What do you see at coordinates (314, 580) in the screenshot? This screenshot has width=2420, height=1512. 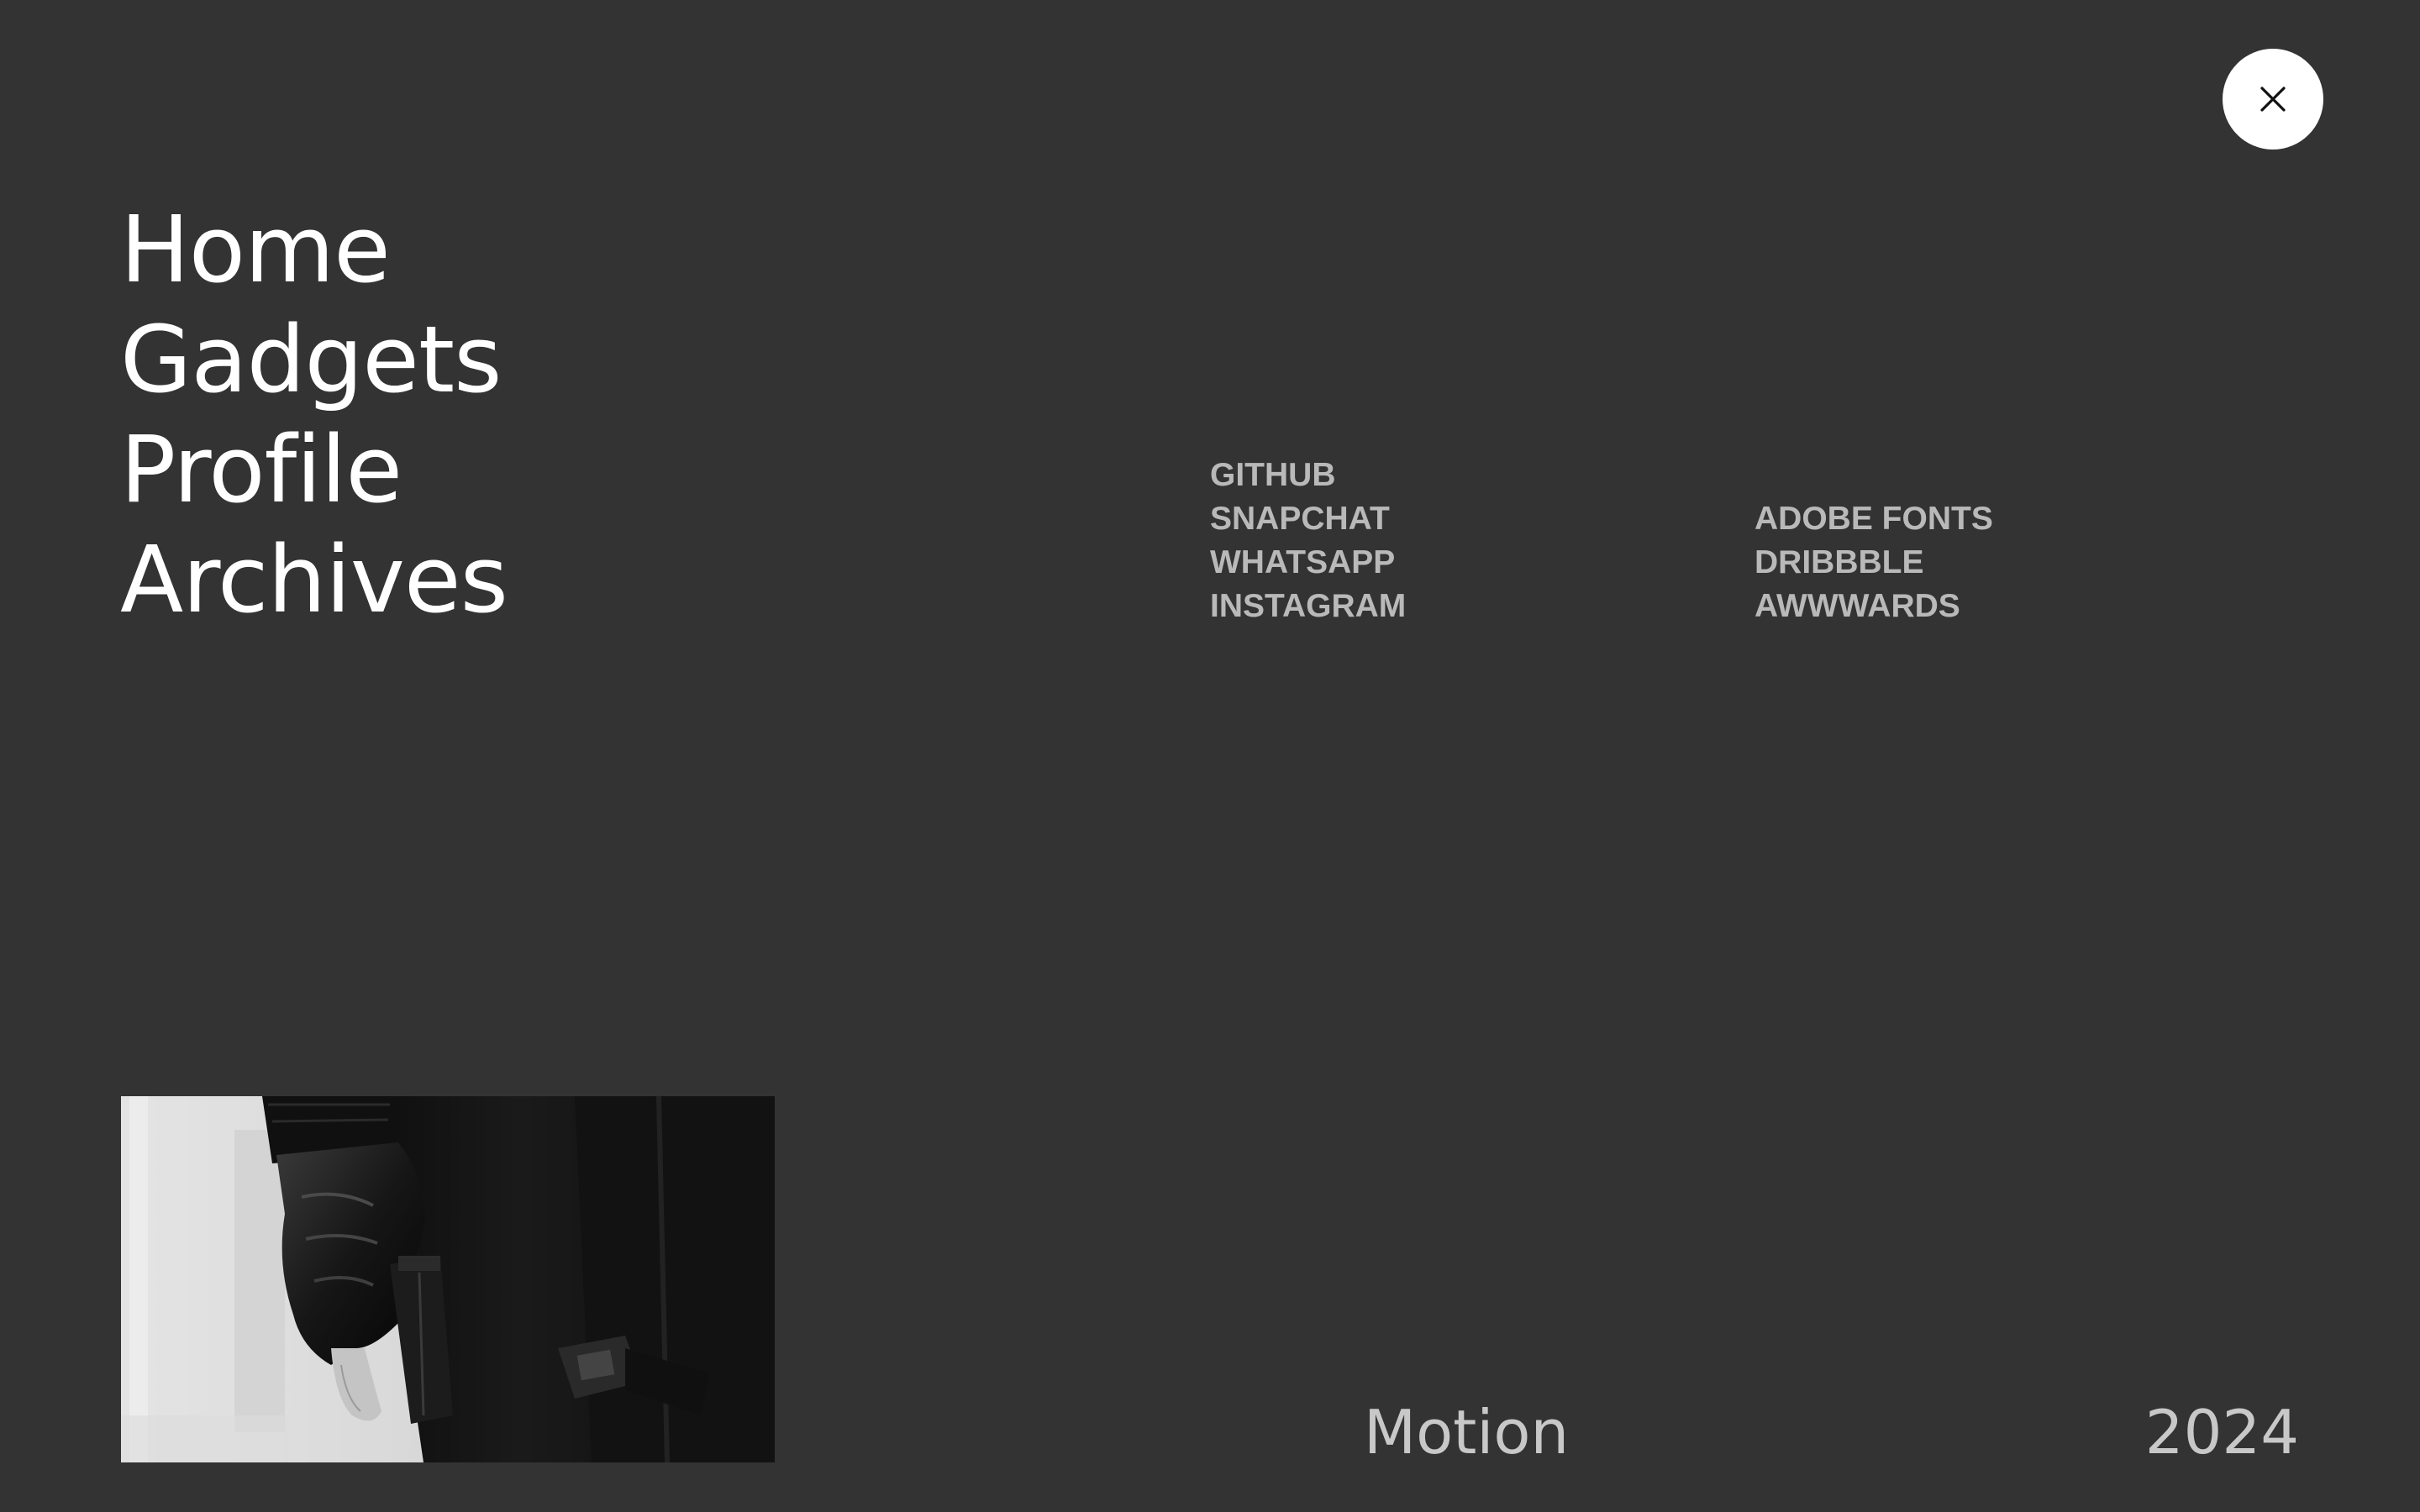 I see `nav-item-archives: Archives` at bounding box center [314, 580].